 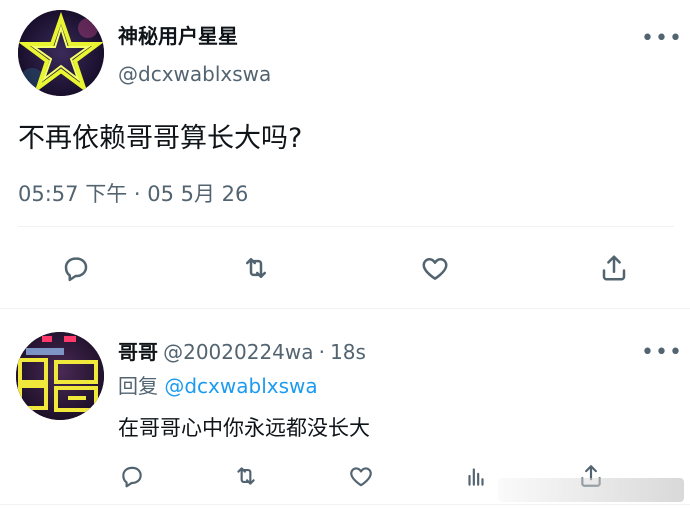 I want to click on analytics-icon, so click(x=476, y=477).